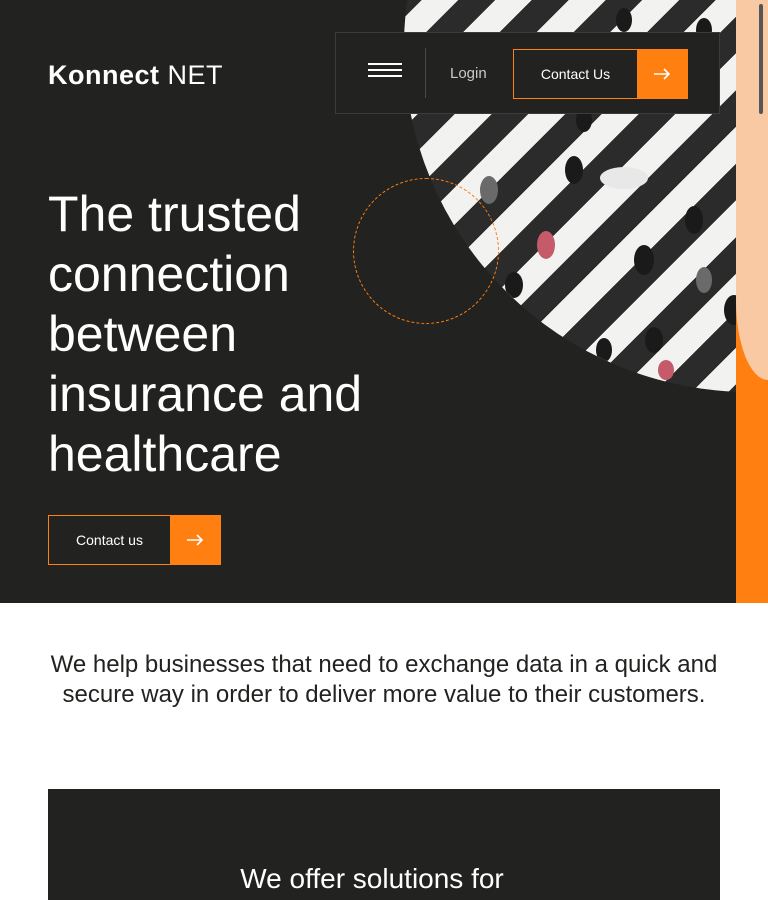 This screenshot has height=900, width=768. Describe the element at coordinates (109, 540) in the screenshot. I see `hero-contact-label: Contact us` at that location.